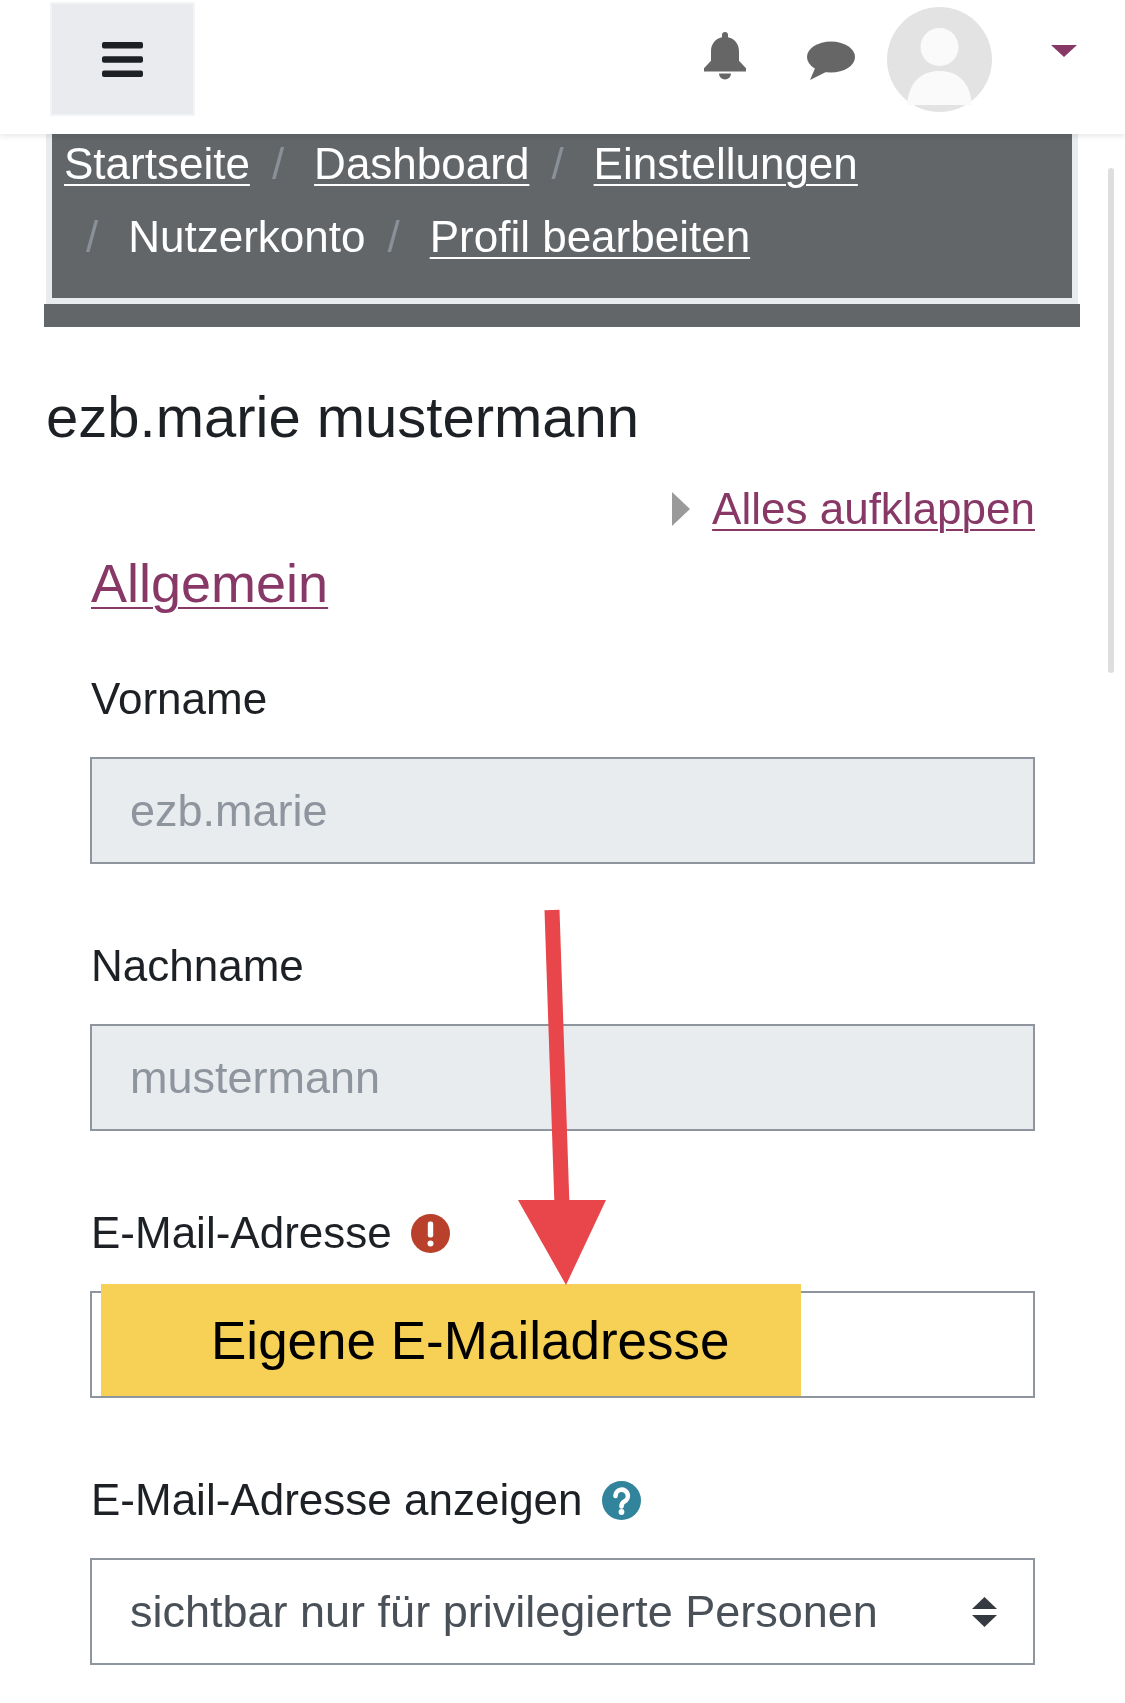  What do you see at coordinates (210, 583) in the screenshot?
I see `section-link: Allgemein` at bounding box center [210, 583].